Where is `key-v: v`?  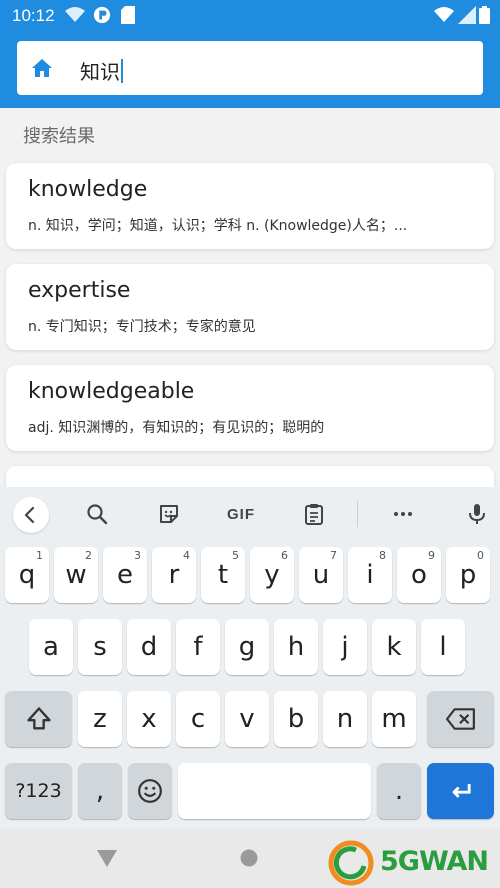
key-v: v is located at coordinates (247, 719).